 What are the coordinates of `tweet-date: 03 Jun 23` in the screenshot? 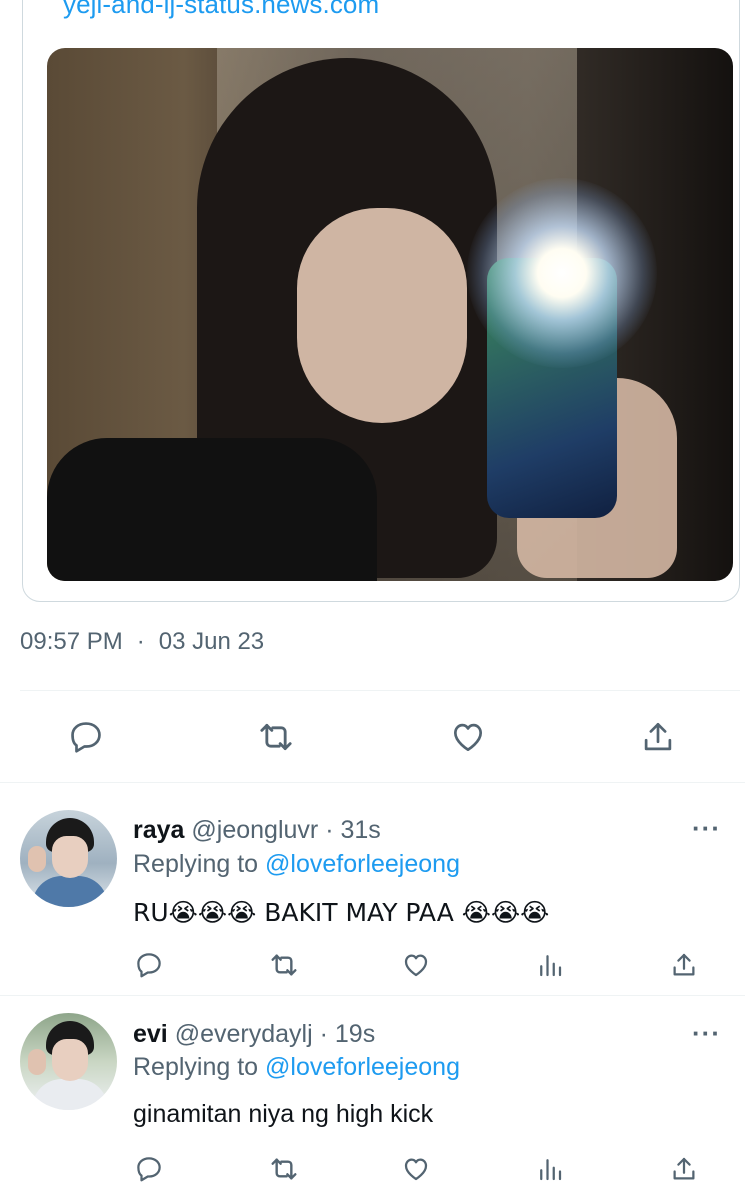 It's located at (211, 641).